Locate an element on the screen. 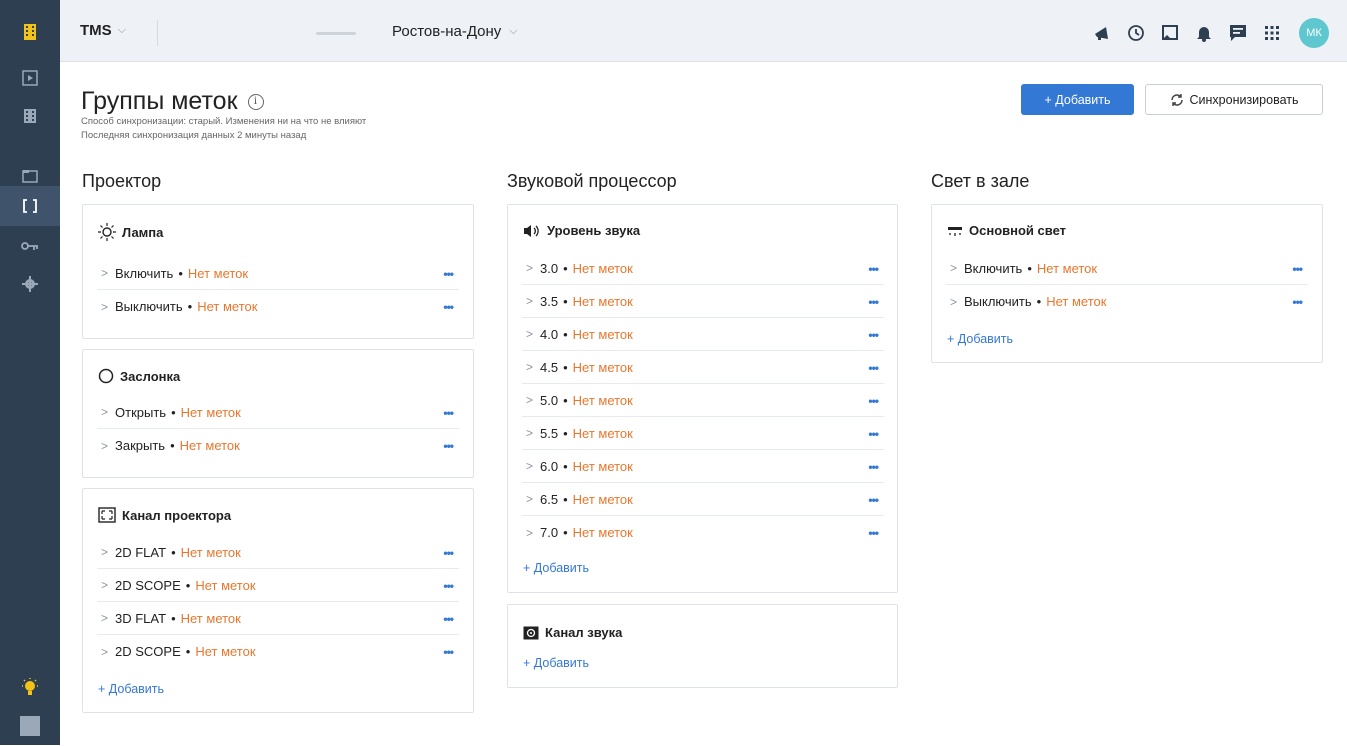 This screenshot has height=746, width=1347. list-item: > 4.0 • Нет меток ••• is located at coordinates (703, 334).